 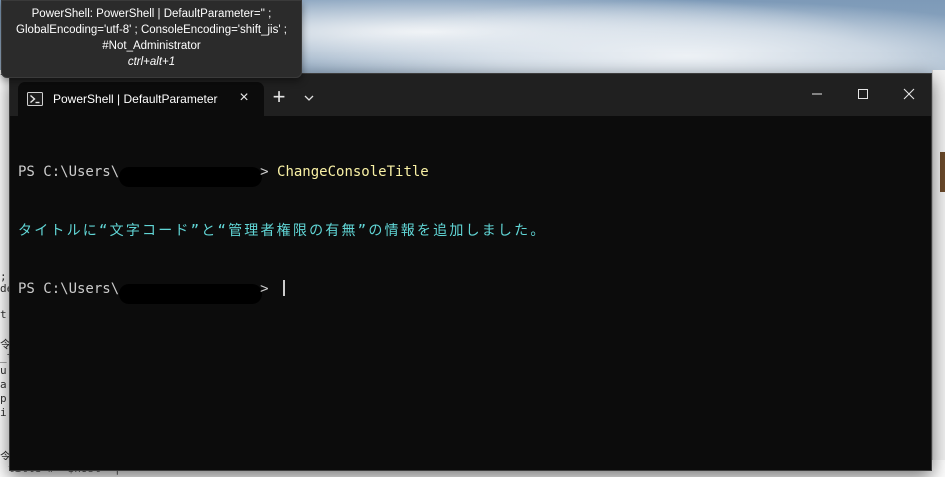 I want to click on close-icon, so click(x=909, y=94).